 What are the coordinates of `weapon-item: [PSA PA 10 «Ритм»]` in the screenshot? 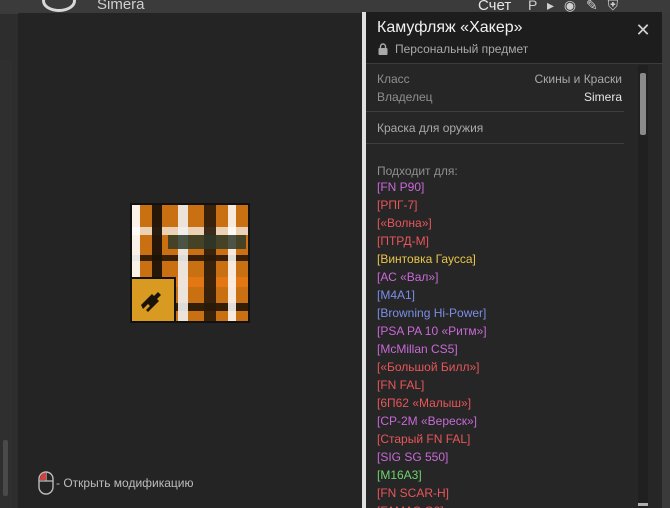 It's located at (432, 331).